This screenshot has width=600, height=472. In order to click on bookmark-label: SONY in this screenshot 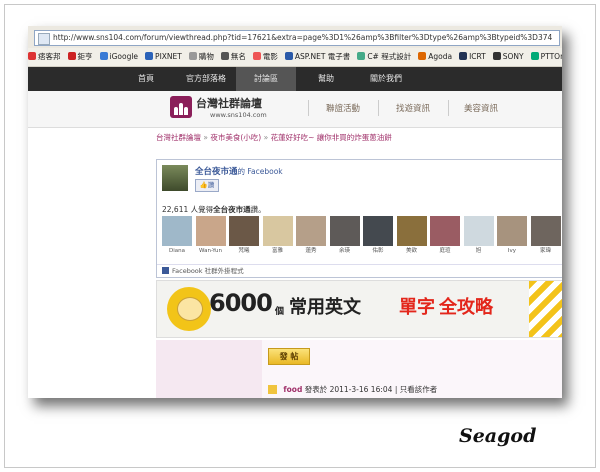, I will do `click(513, 56)`.